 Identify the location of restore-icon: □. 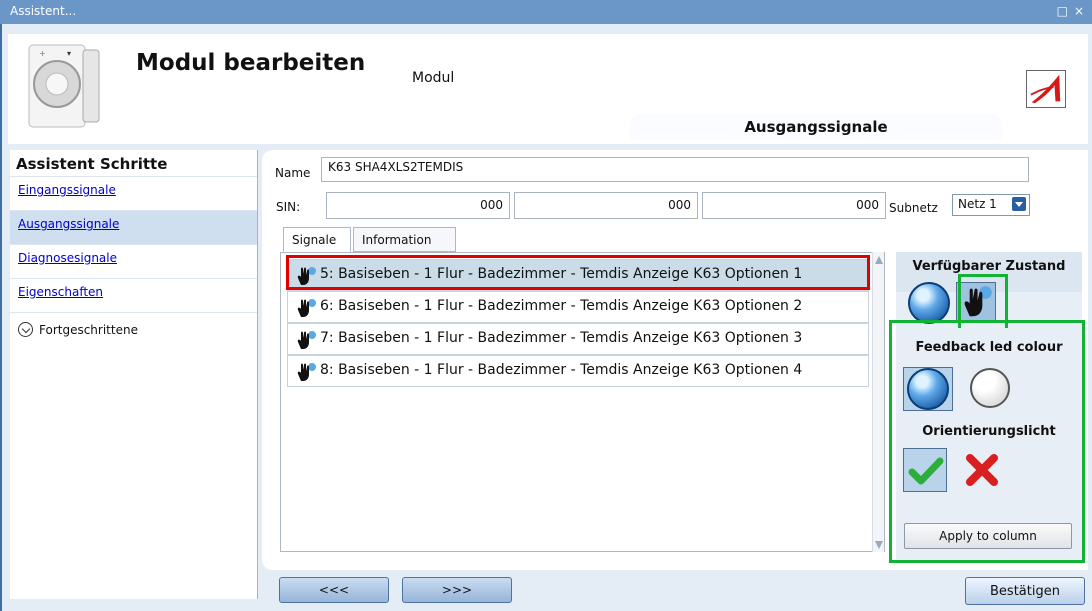
(1062, 11).